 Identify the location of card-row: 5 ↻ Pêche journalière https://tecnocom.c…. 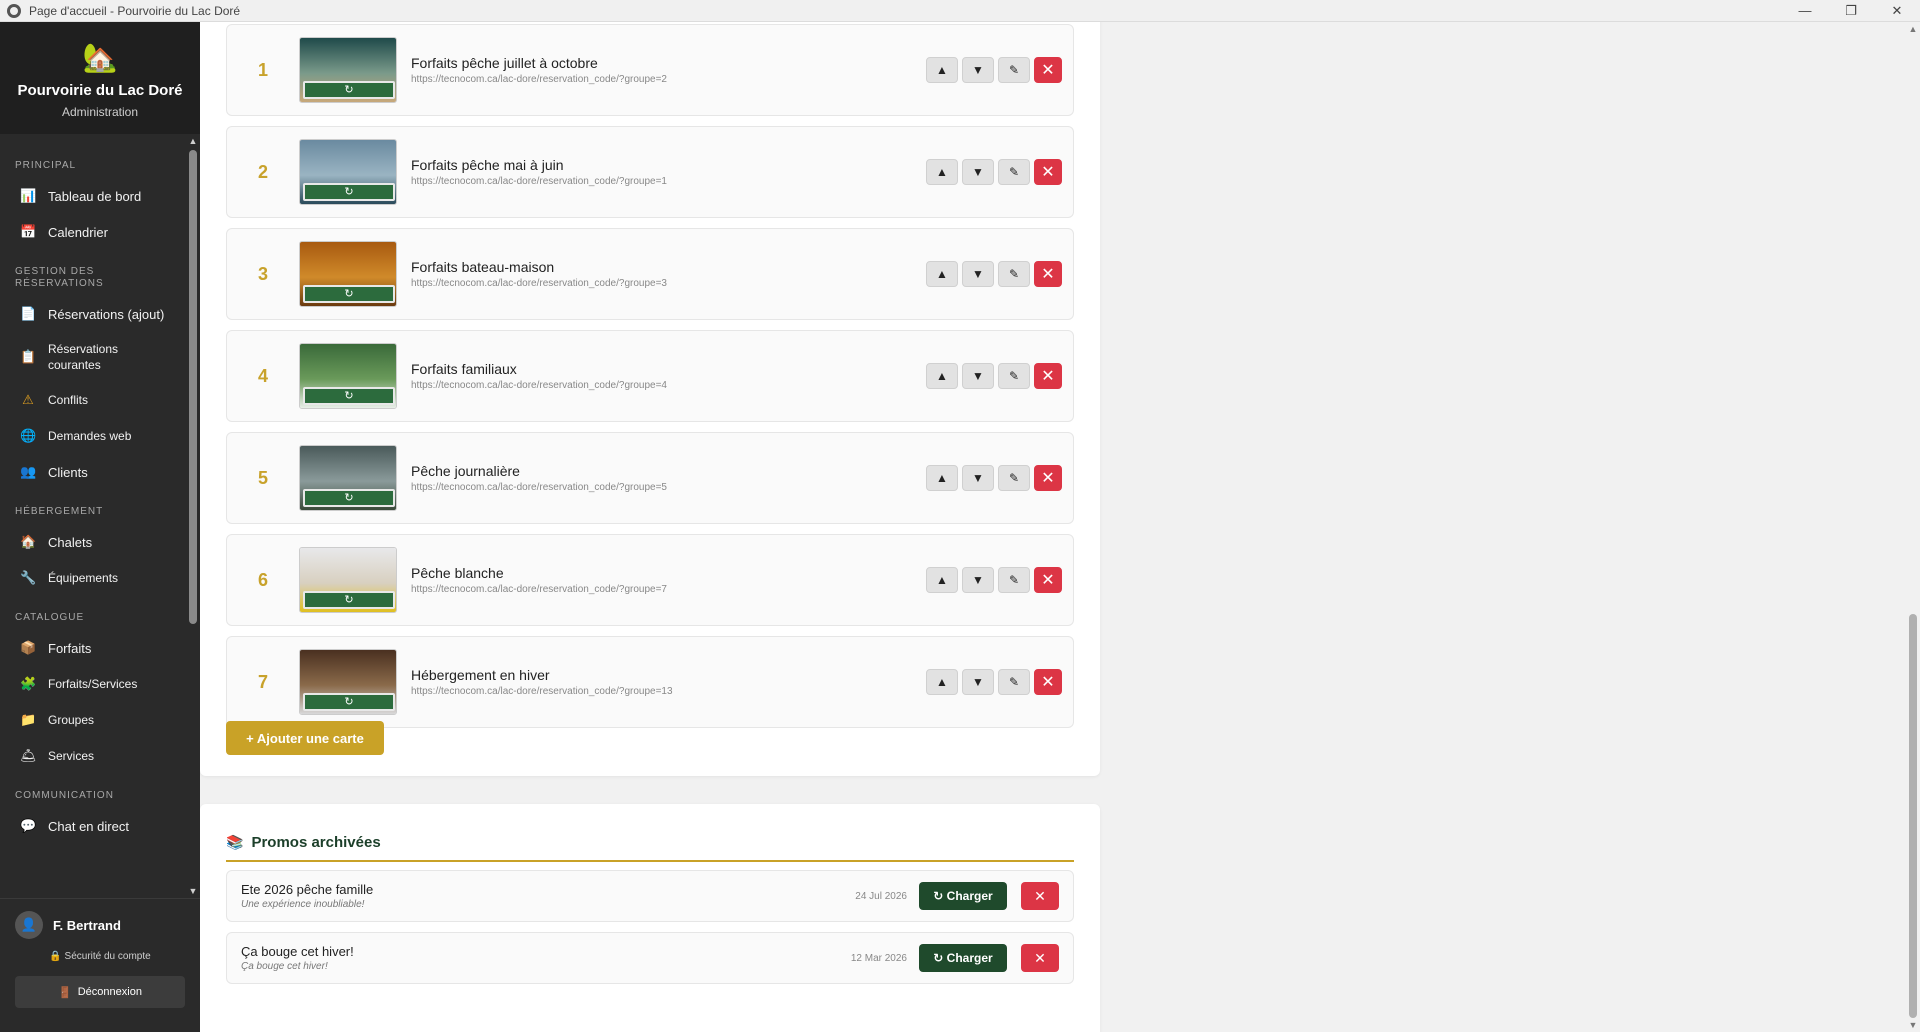
(650, 478).